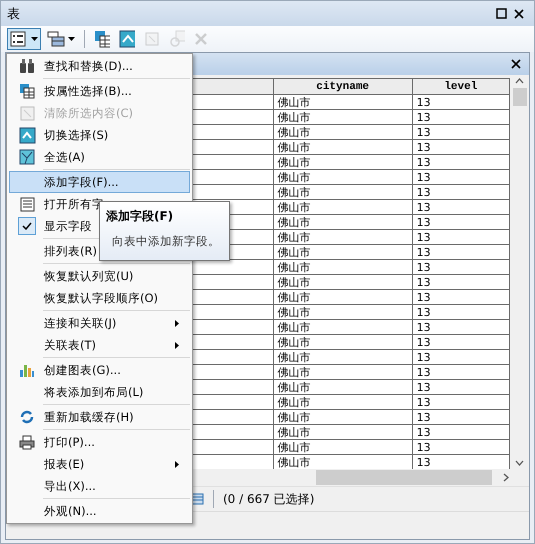 This screenshot has height=544, width=535. I want to click on tooltip-description: 向表中添加新字段。, so click(166, 241).